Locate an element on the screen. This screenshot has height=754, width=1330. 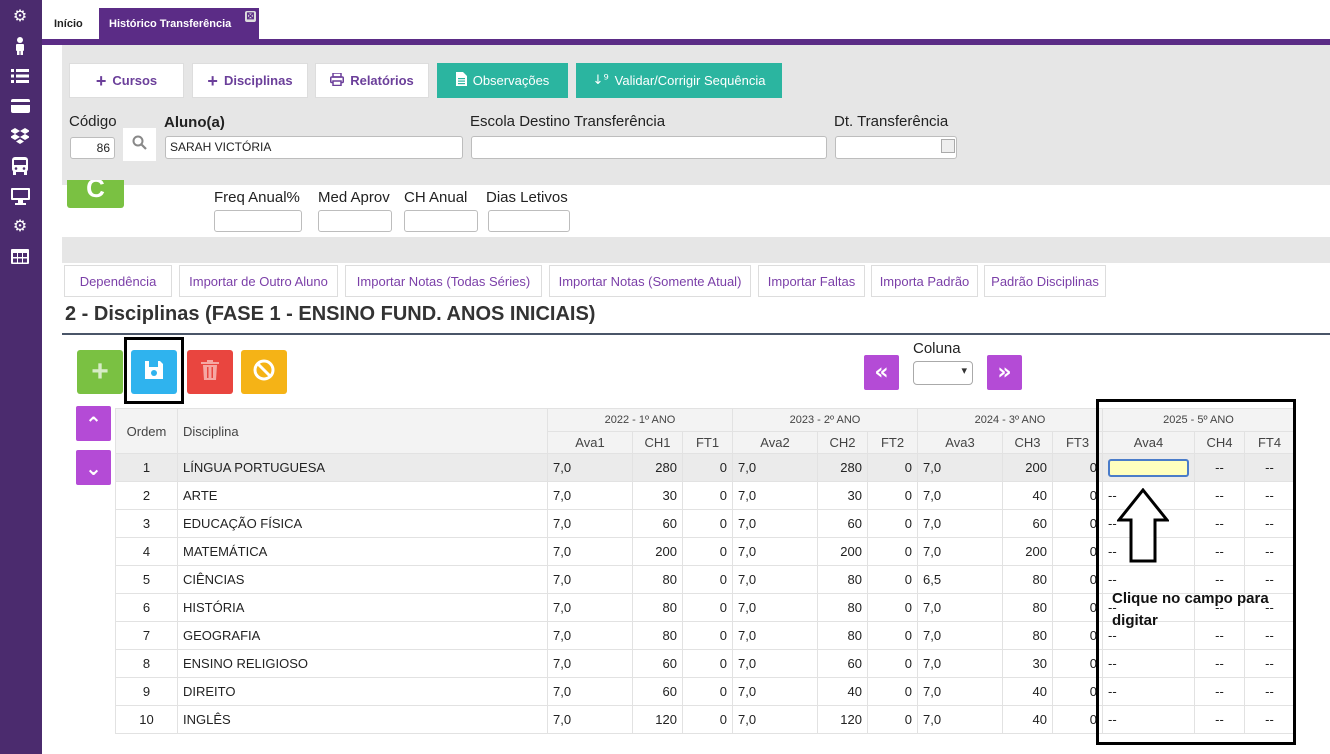
ordem-cell: 6 is located at coordinates (146, 607).